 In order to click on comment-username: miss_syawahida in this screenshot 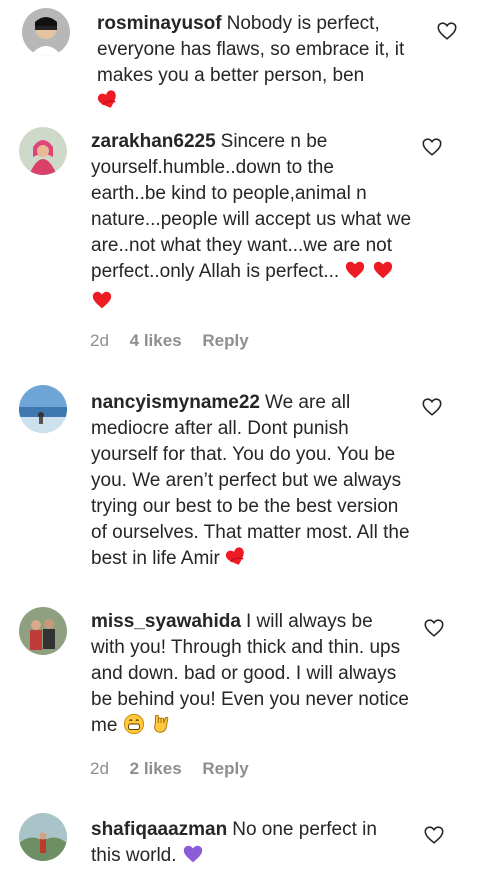, I will do `click(166, 621)`.